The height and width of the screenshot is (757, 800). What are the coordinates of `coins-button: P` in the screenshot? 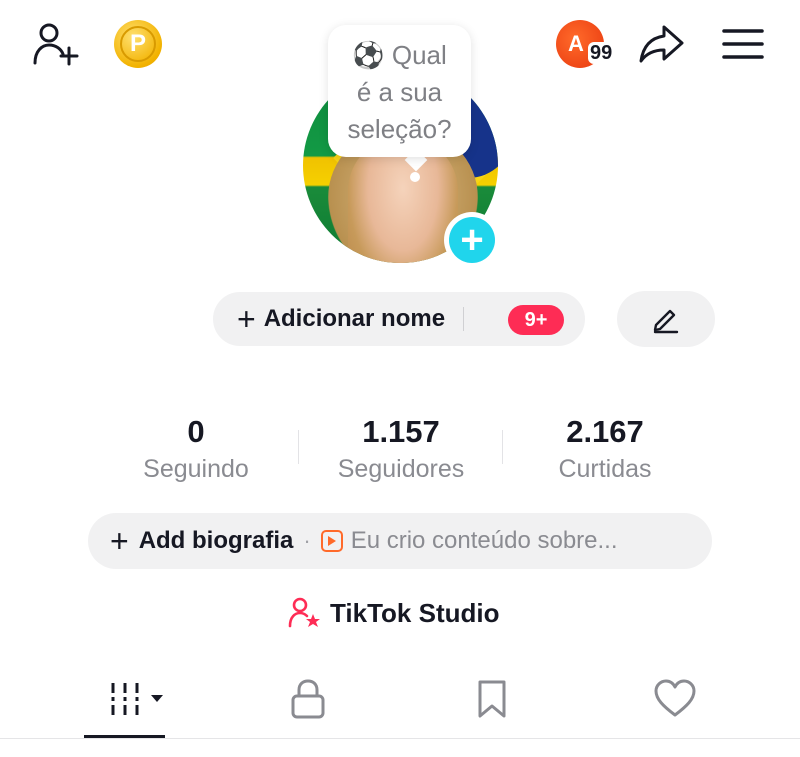 It's located at (138, 44).